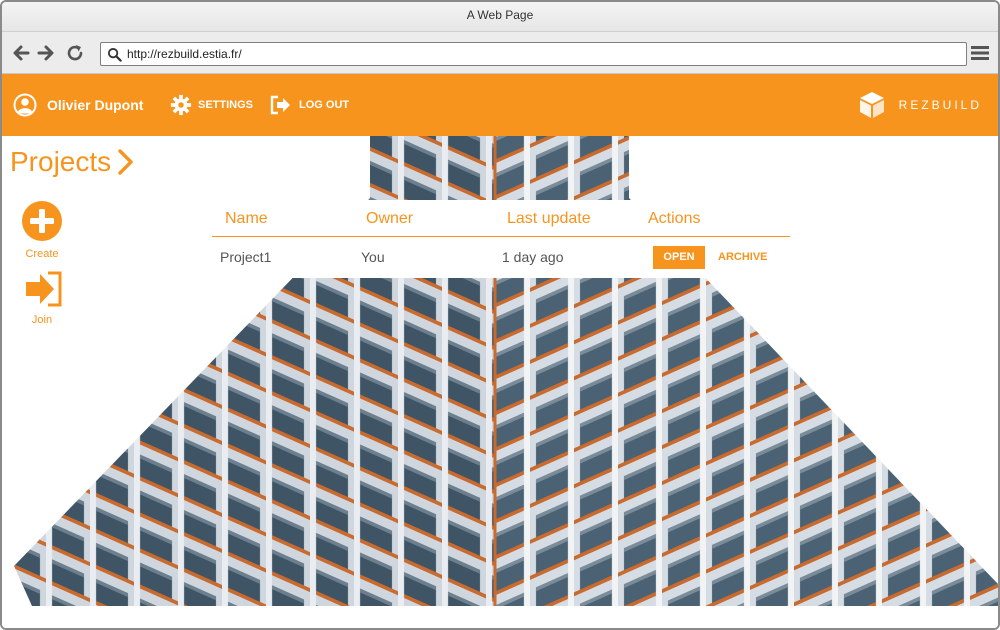 This screenshot has width=1000, height=630. Describe the element at coordinates (42, 221) in the screenshot. I see `plus-circle-icon` at that location.